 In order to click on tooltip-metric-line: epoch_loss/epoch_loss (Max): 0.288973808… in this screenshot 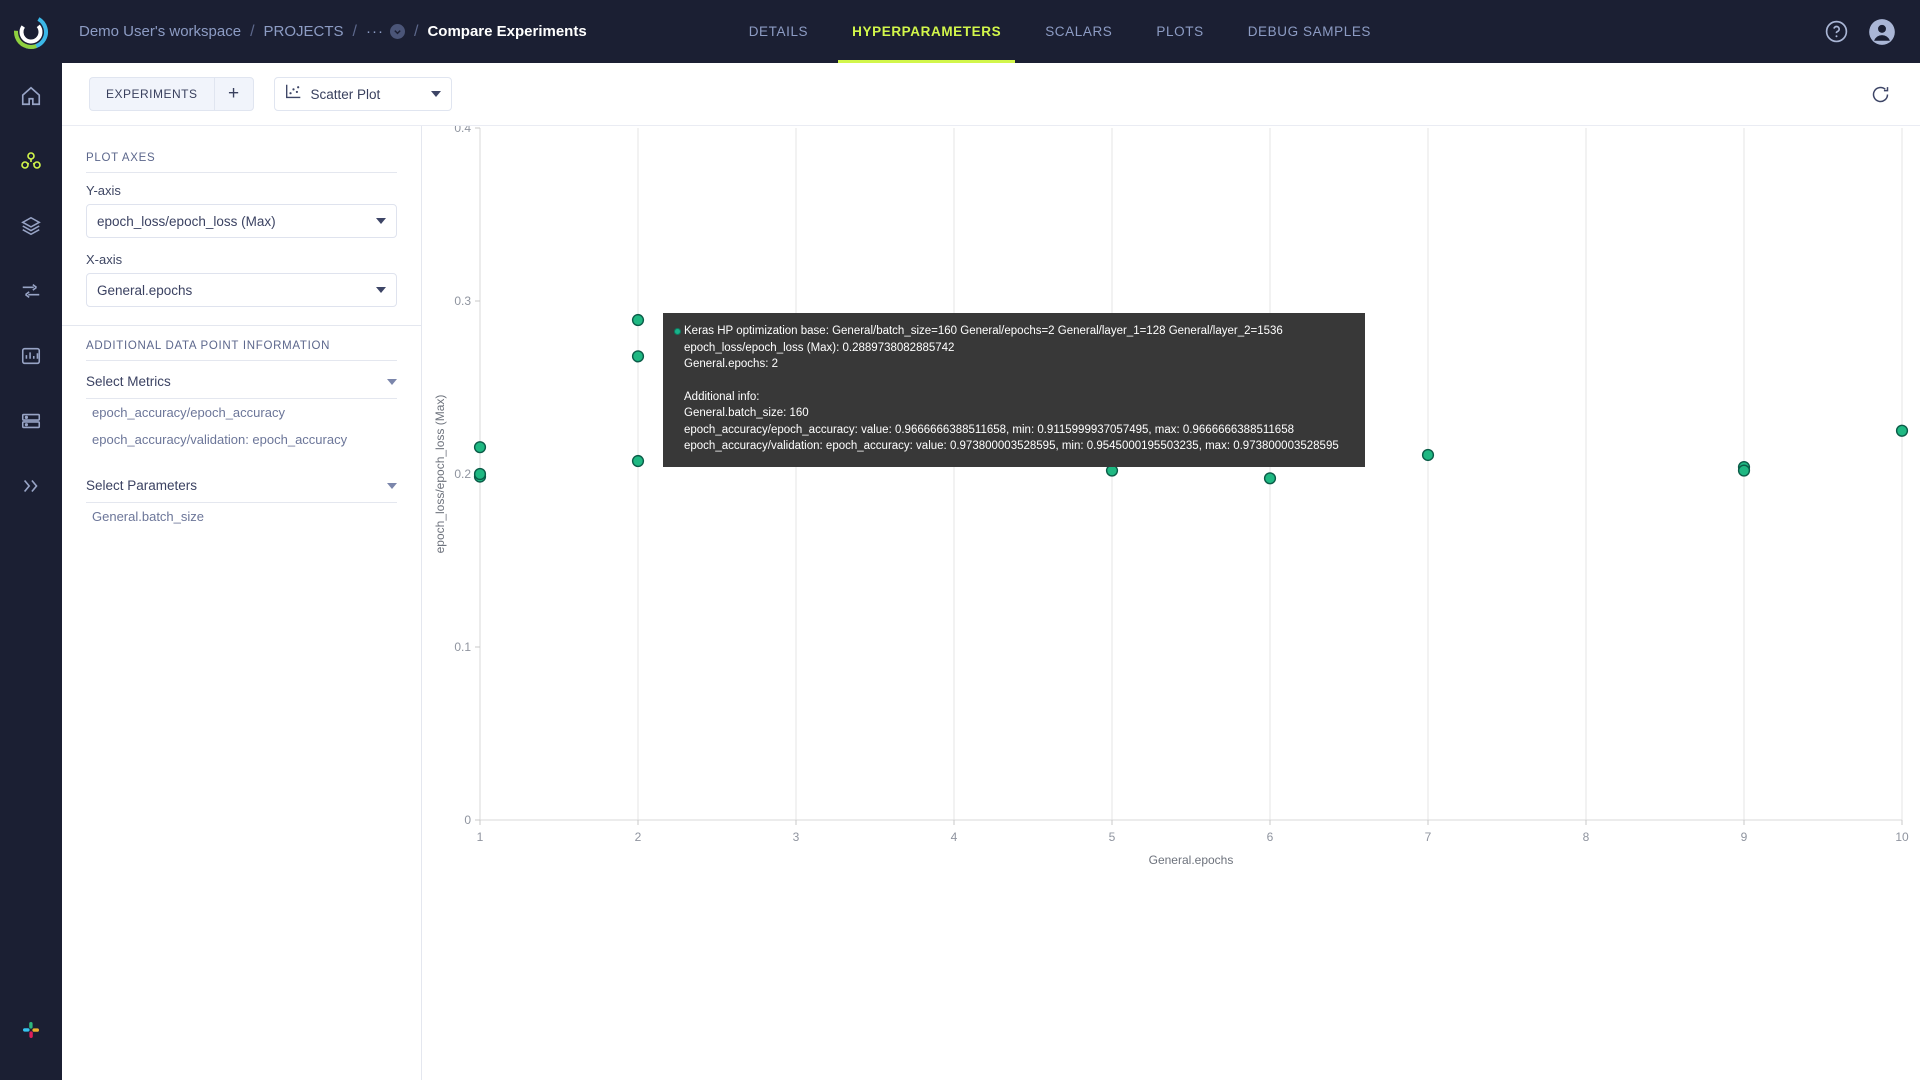, I will do `click(819, 347)`.